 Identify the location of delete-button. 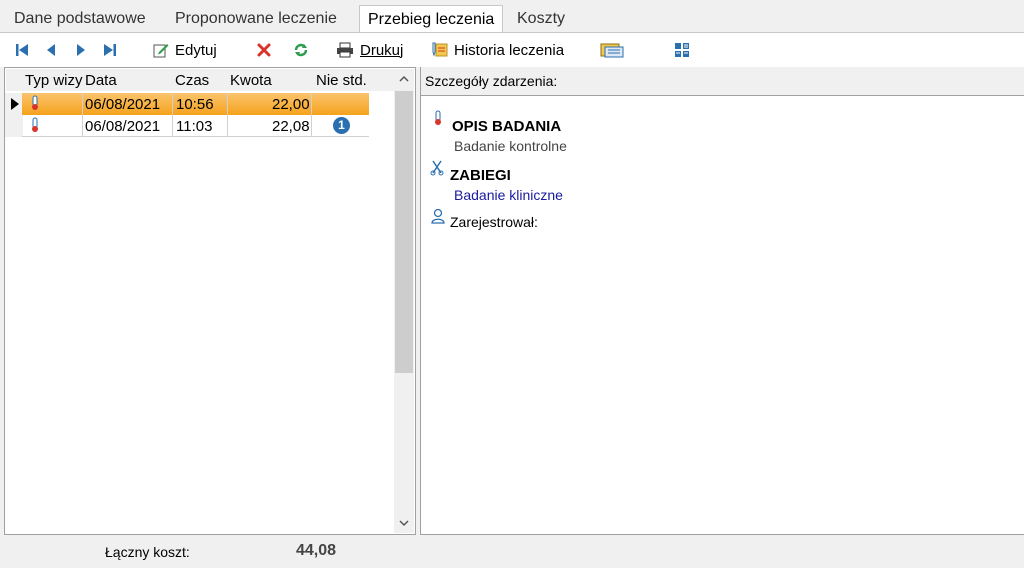
(264, 50).